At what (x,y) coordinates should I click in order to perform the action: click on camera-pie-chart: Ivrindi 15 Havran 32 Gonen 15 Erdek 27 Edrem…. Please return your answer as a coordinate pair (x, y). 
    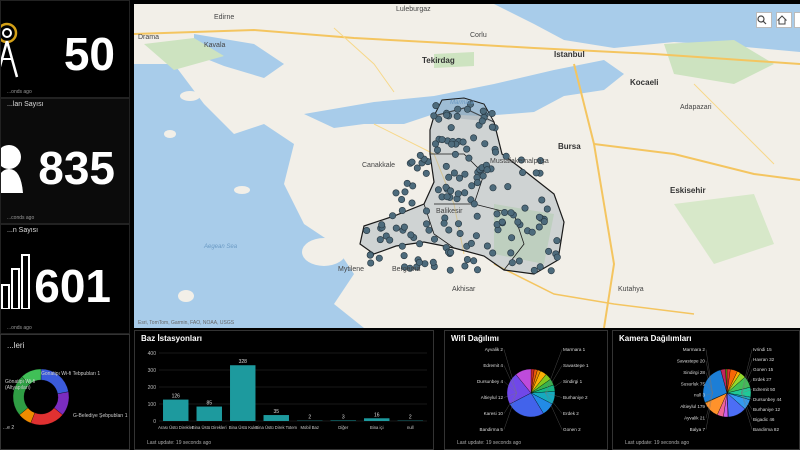
    Looking at the image, I should click on (706, 390).